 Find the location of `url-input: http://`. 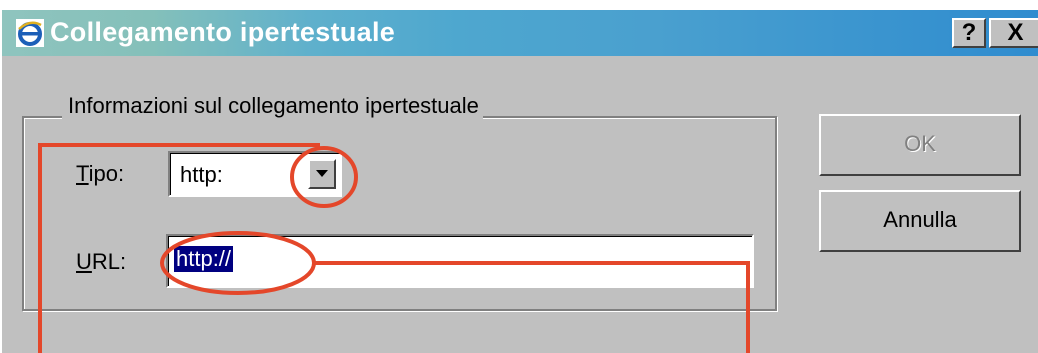

url-input: http:// is located at coordinates (460, 261).